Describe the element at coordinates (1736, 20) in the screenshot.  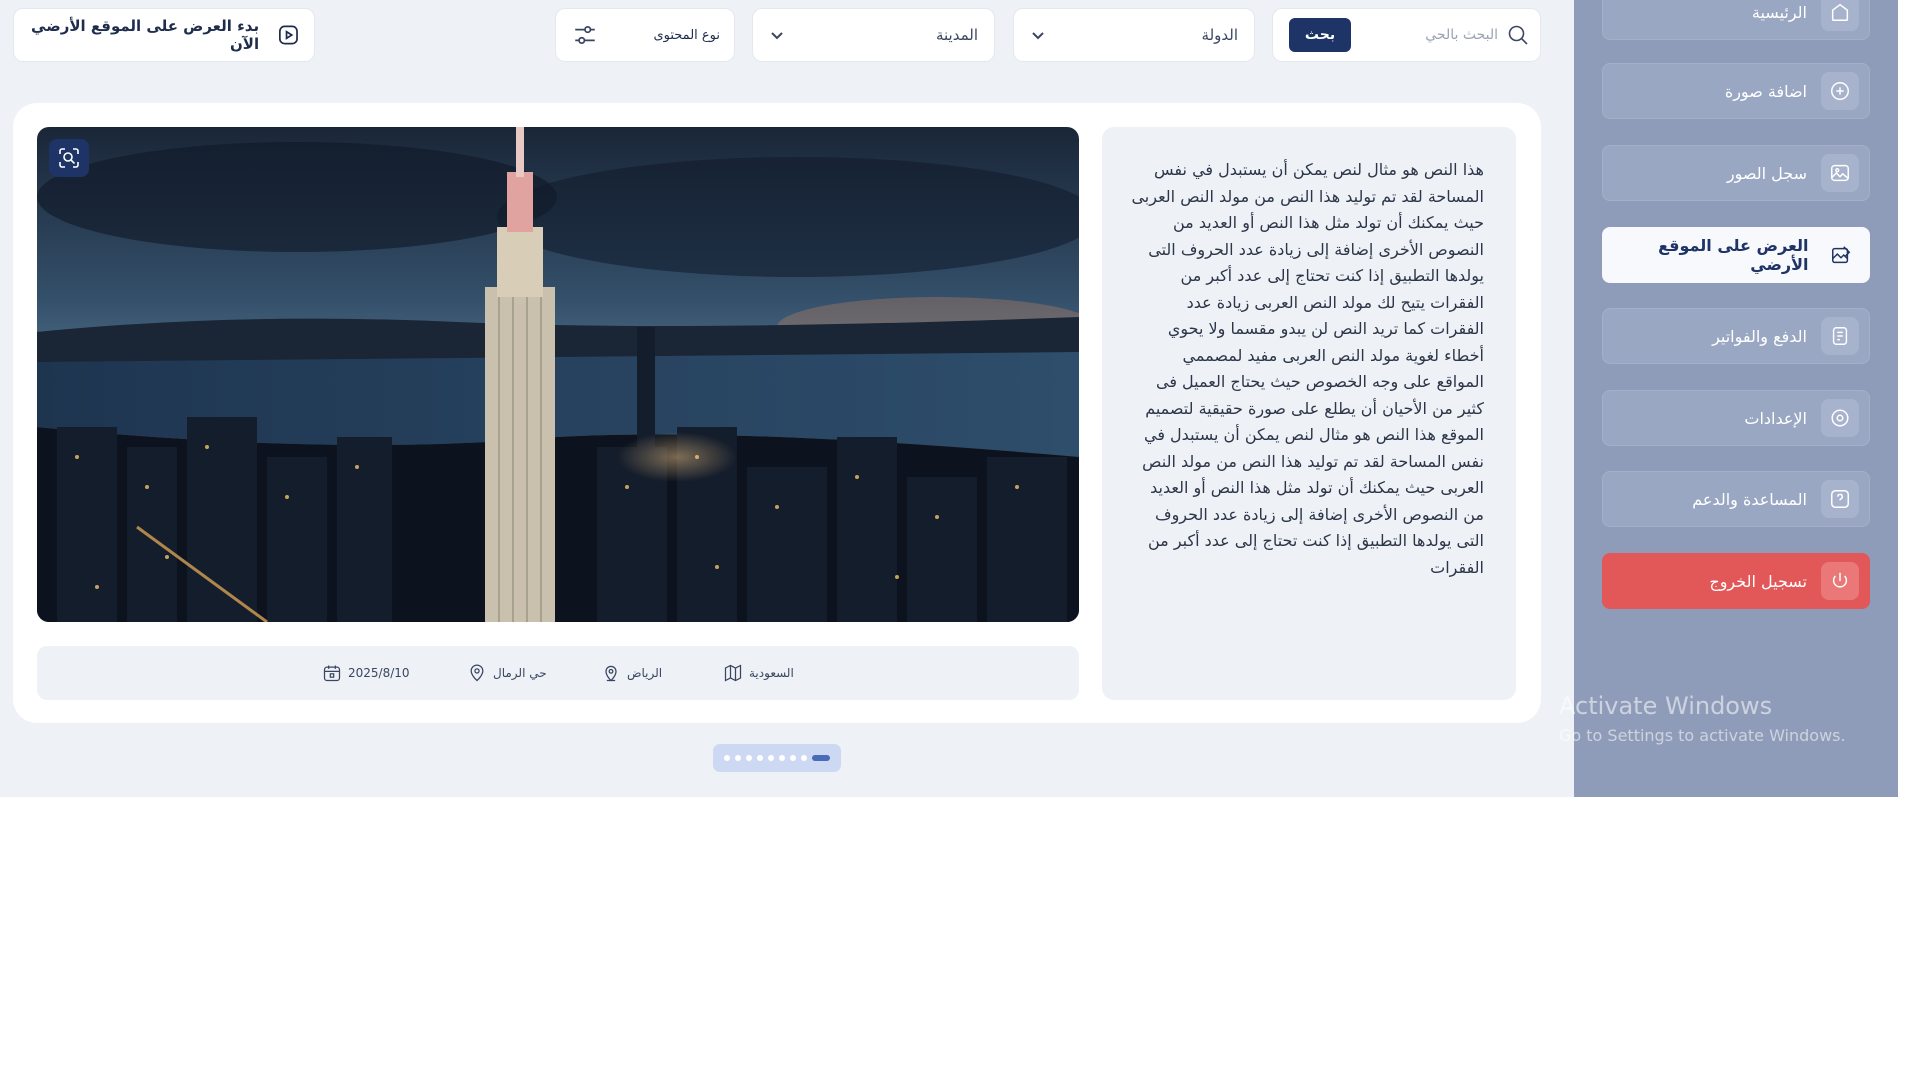
I see `sidebar-item-home: الرئيسية` at that location.